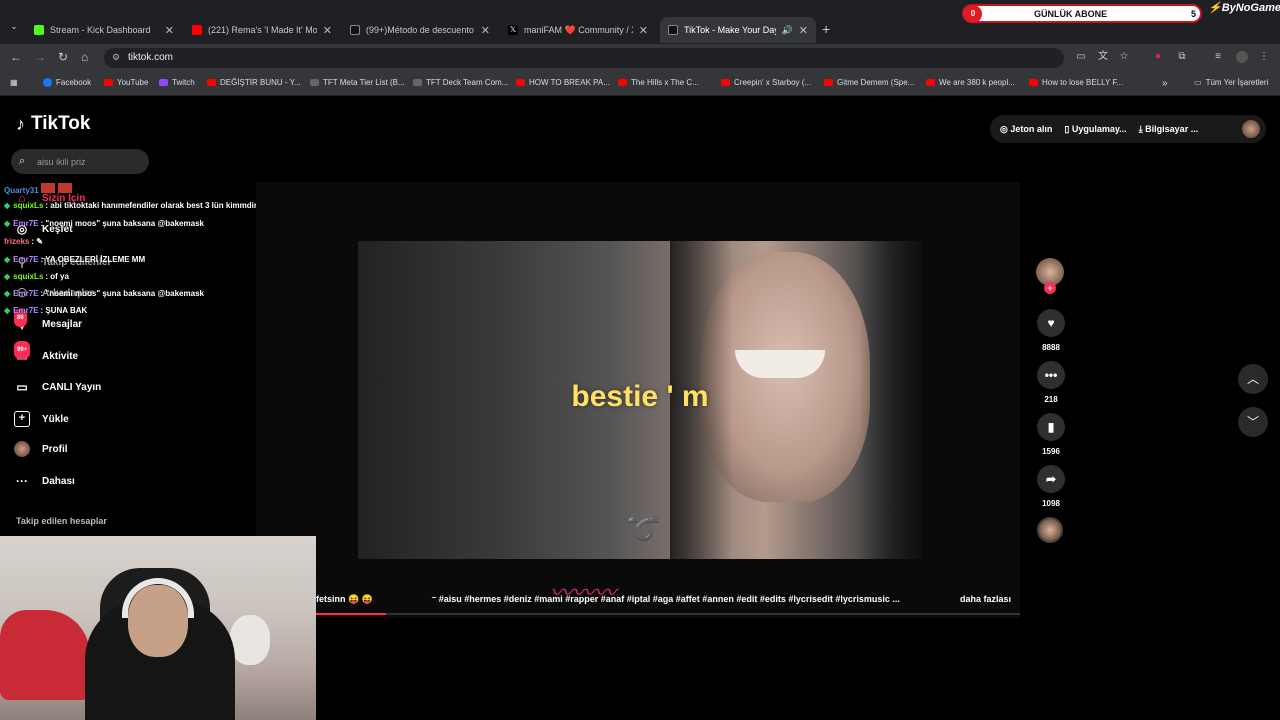  What do you see at coordinates (41, 449) in the screenshot?
I see `nav-item-profile: Profil` at bounding box center [41, 449].